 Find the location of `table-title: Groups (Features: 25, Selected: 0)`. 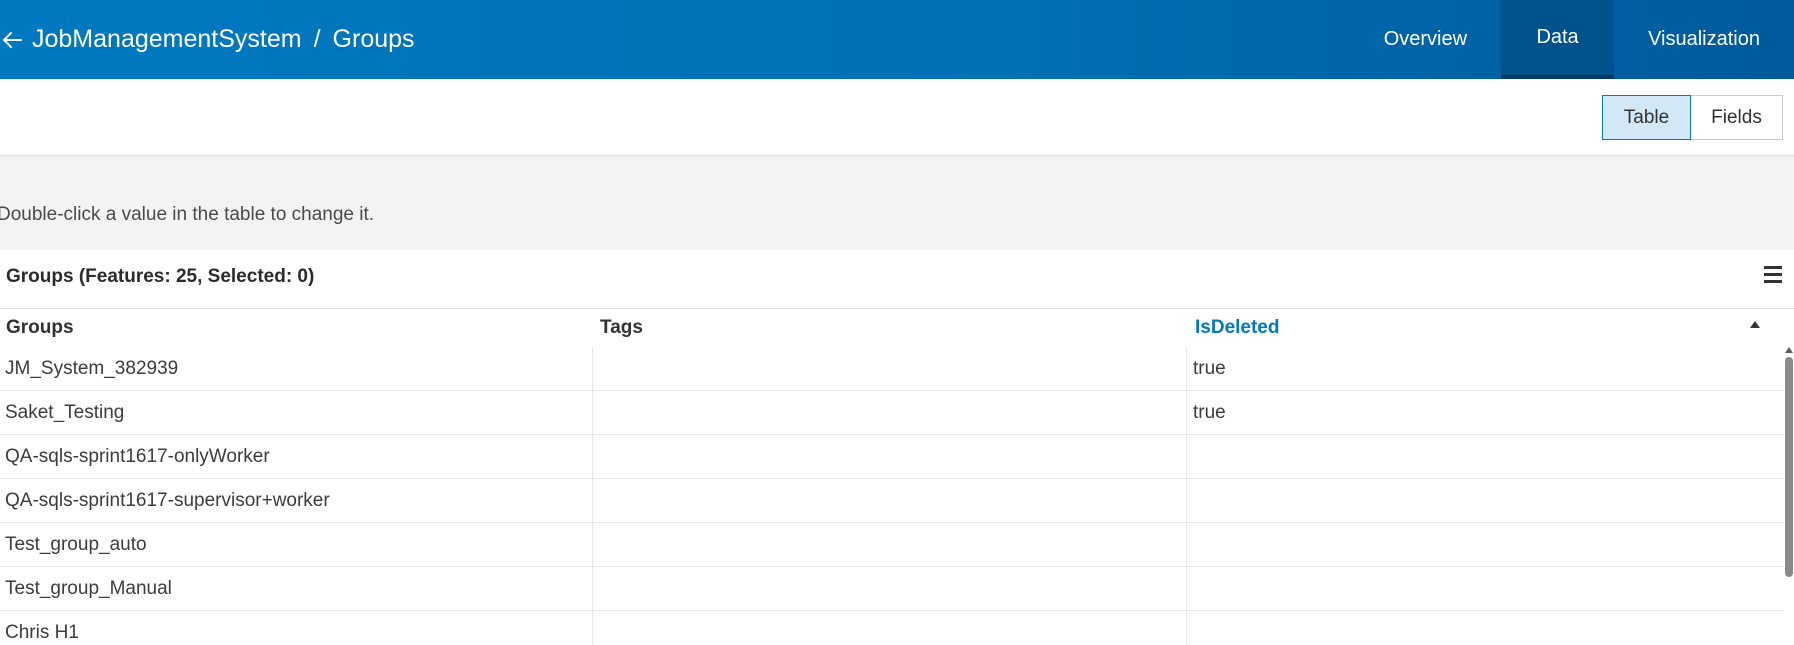

table-title: Groups (Features: 25, Selected: 0) is located at coordinates (160, 276).